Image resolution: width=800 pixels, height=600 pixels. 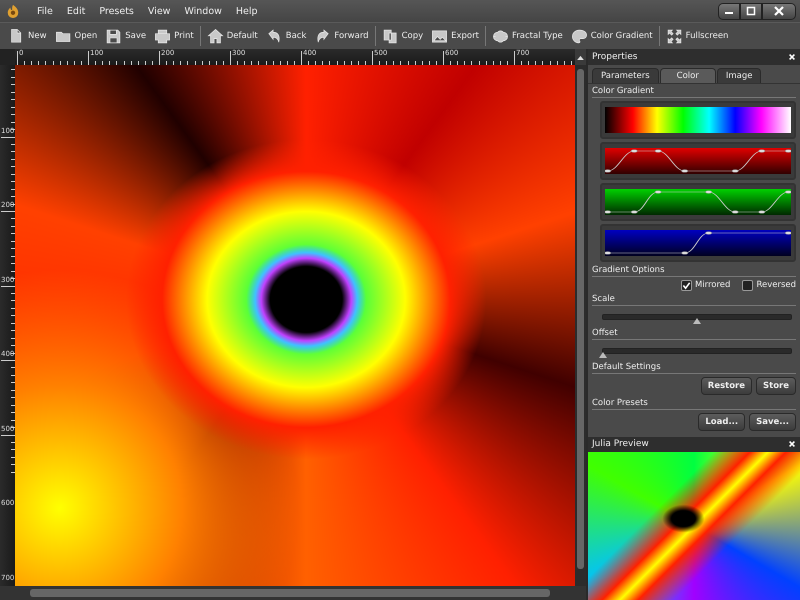 I want to click on section-heading: Gradient Options, so click(x=694, y=270).